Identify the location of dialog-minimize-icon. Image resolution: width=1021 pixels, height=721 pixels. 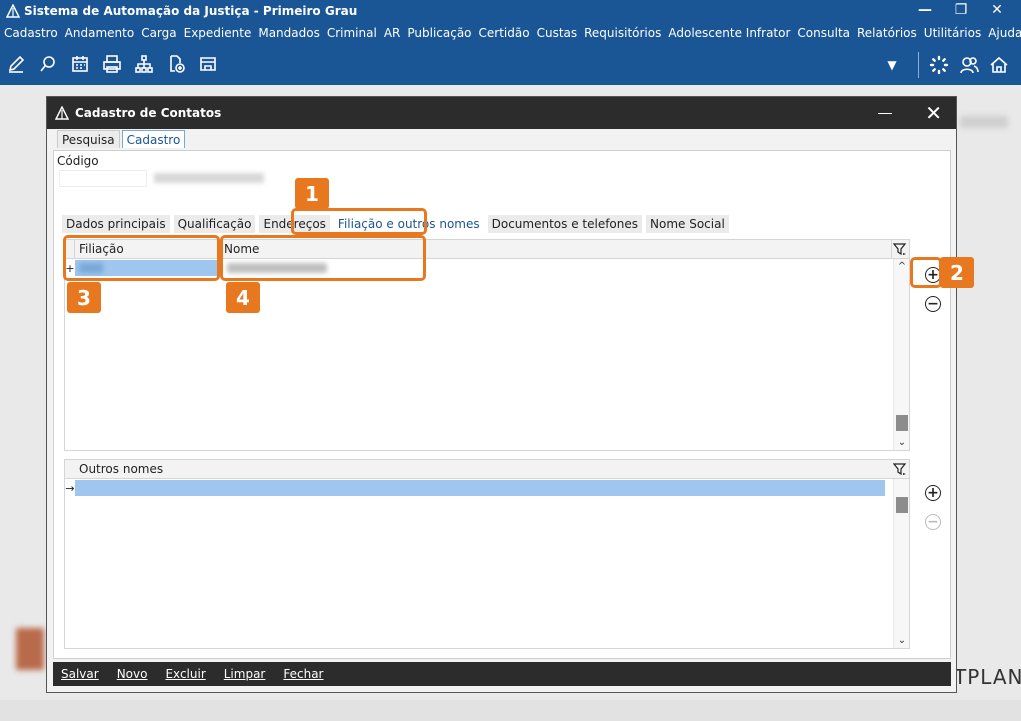
(885, 109).